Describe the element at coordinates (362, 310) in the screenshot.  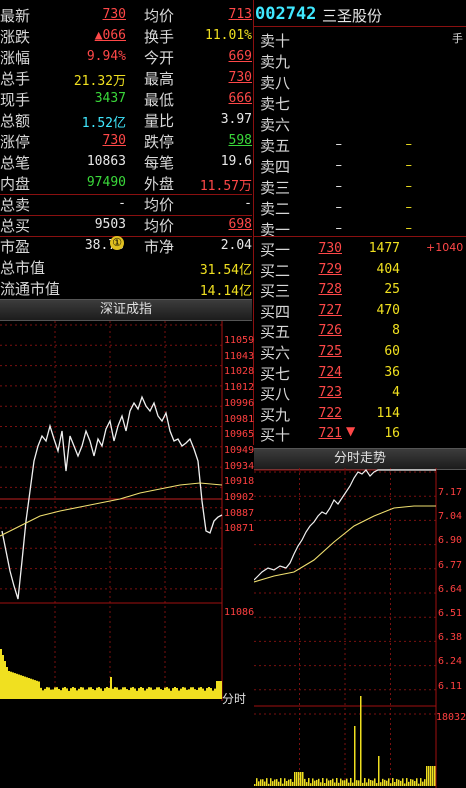
I see `buy-level-row: 买四 727 470` at that location.